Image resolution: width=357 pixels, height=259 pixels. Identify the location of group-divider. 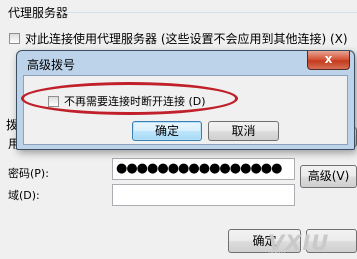
(208, 12).